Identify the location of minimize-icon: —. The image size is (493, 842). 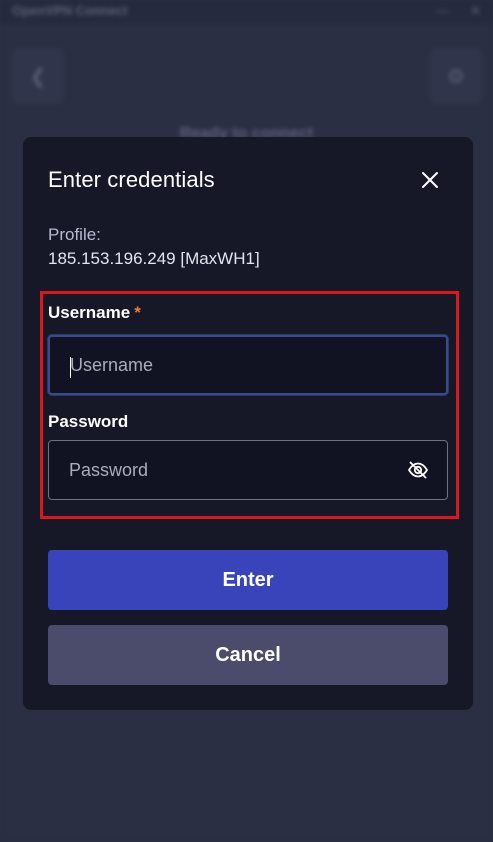
(442, 10).